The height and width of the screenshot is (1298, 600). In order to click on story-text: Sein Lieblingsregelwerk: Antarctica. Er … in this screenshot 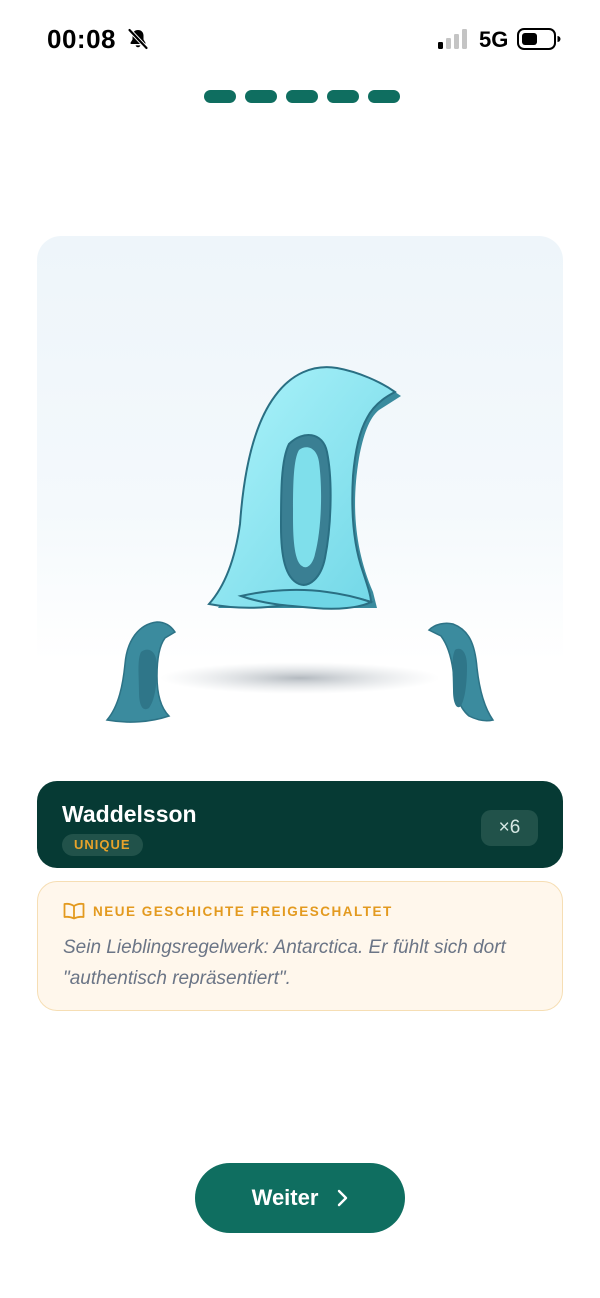, I will do `click(284, 963)`.